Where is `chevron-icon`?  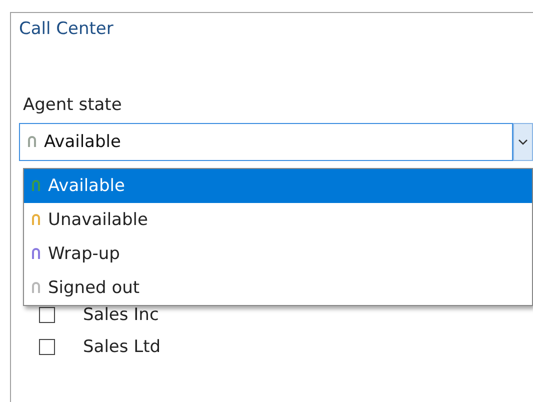
chevron-icon is located at coordinates (523, 142).